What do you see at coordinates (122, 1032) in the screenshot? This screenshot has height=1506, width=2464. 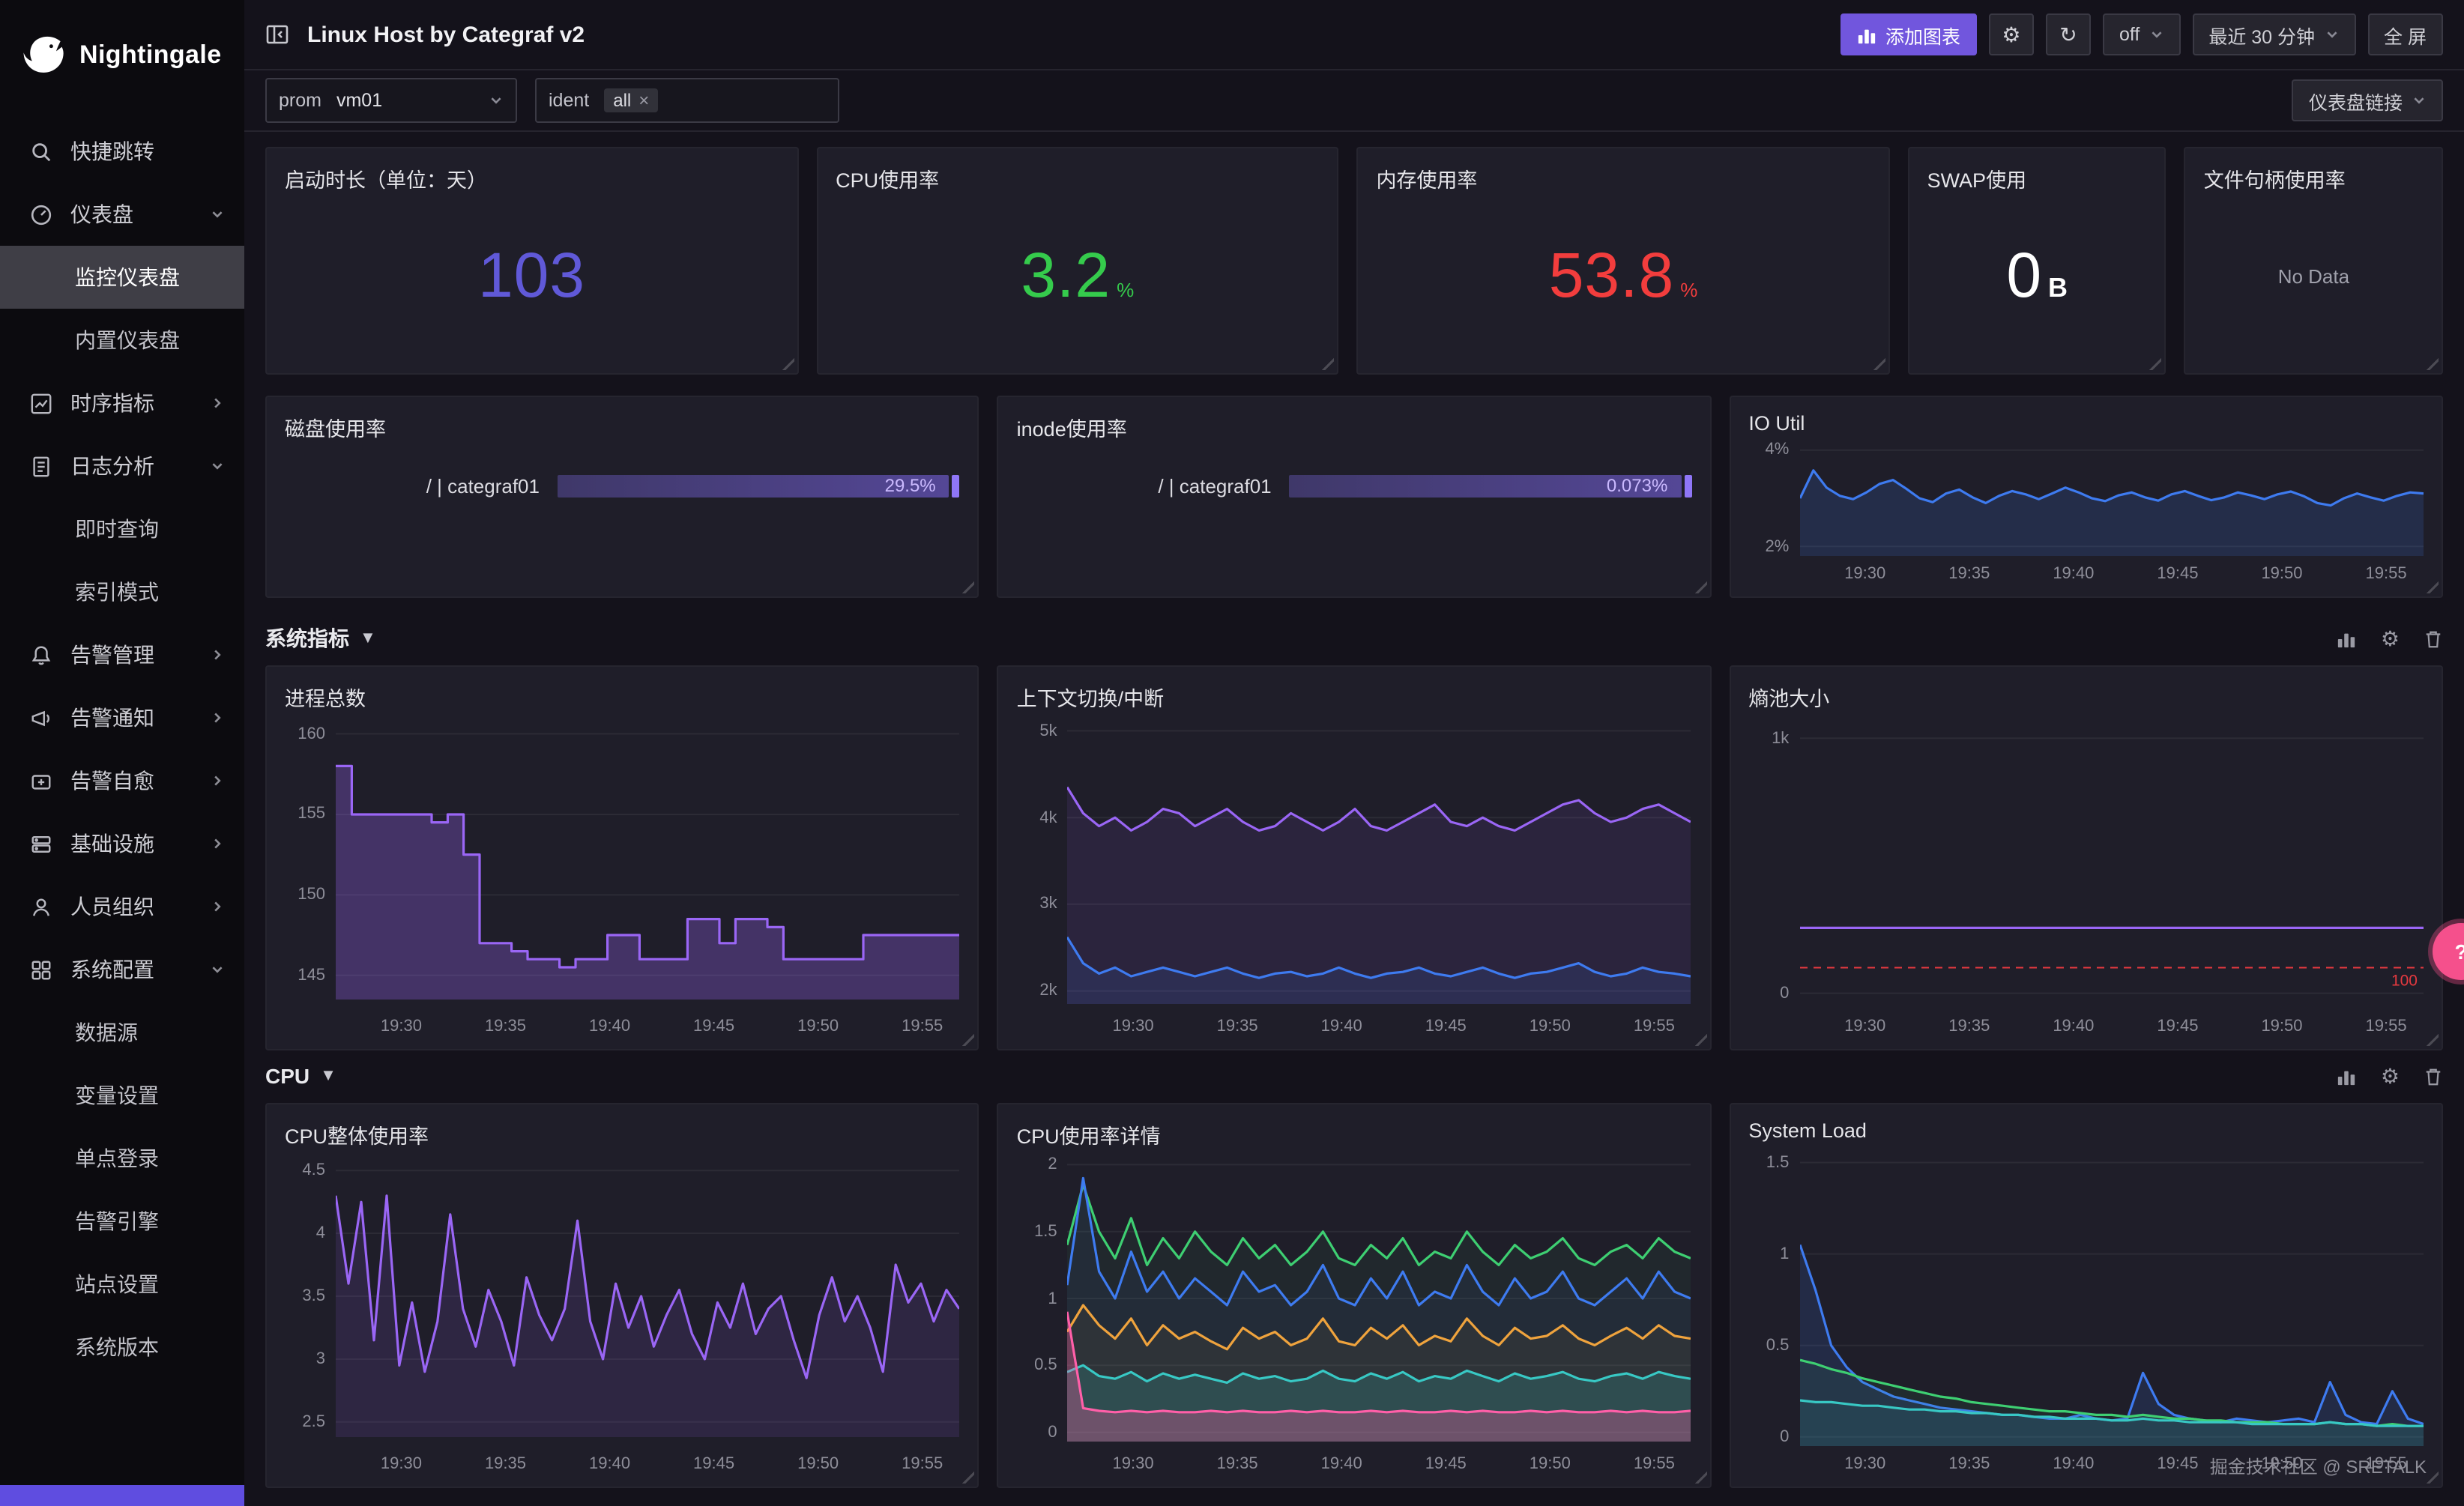 I see `sidebar-item-datasource: 数据源` at bounding box center [122, 1032].